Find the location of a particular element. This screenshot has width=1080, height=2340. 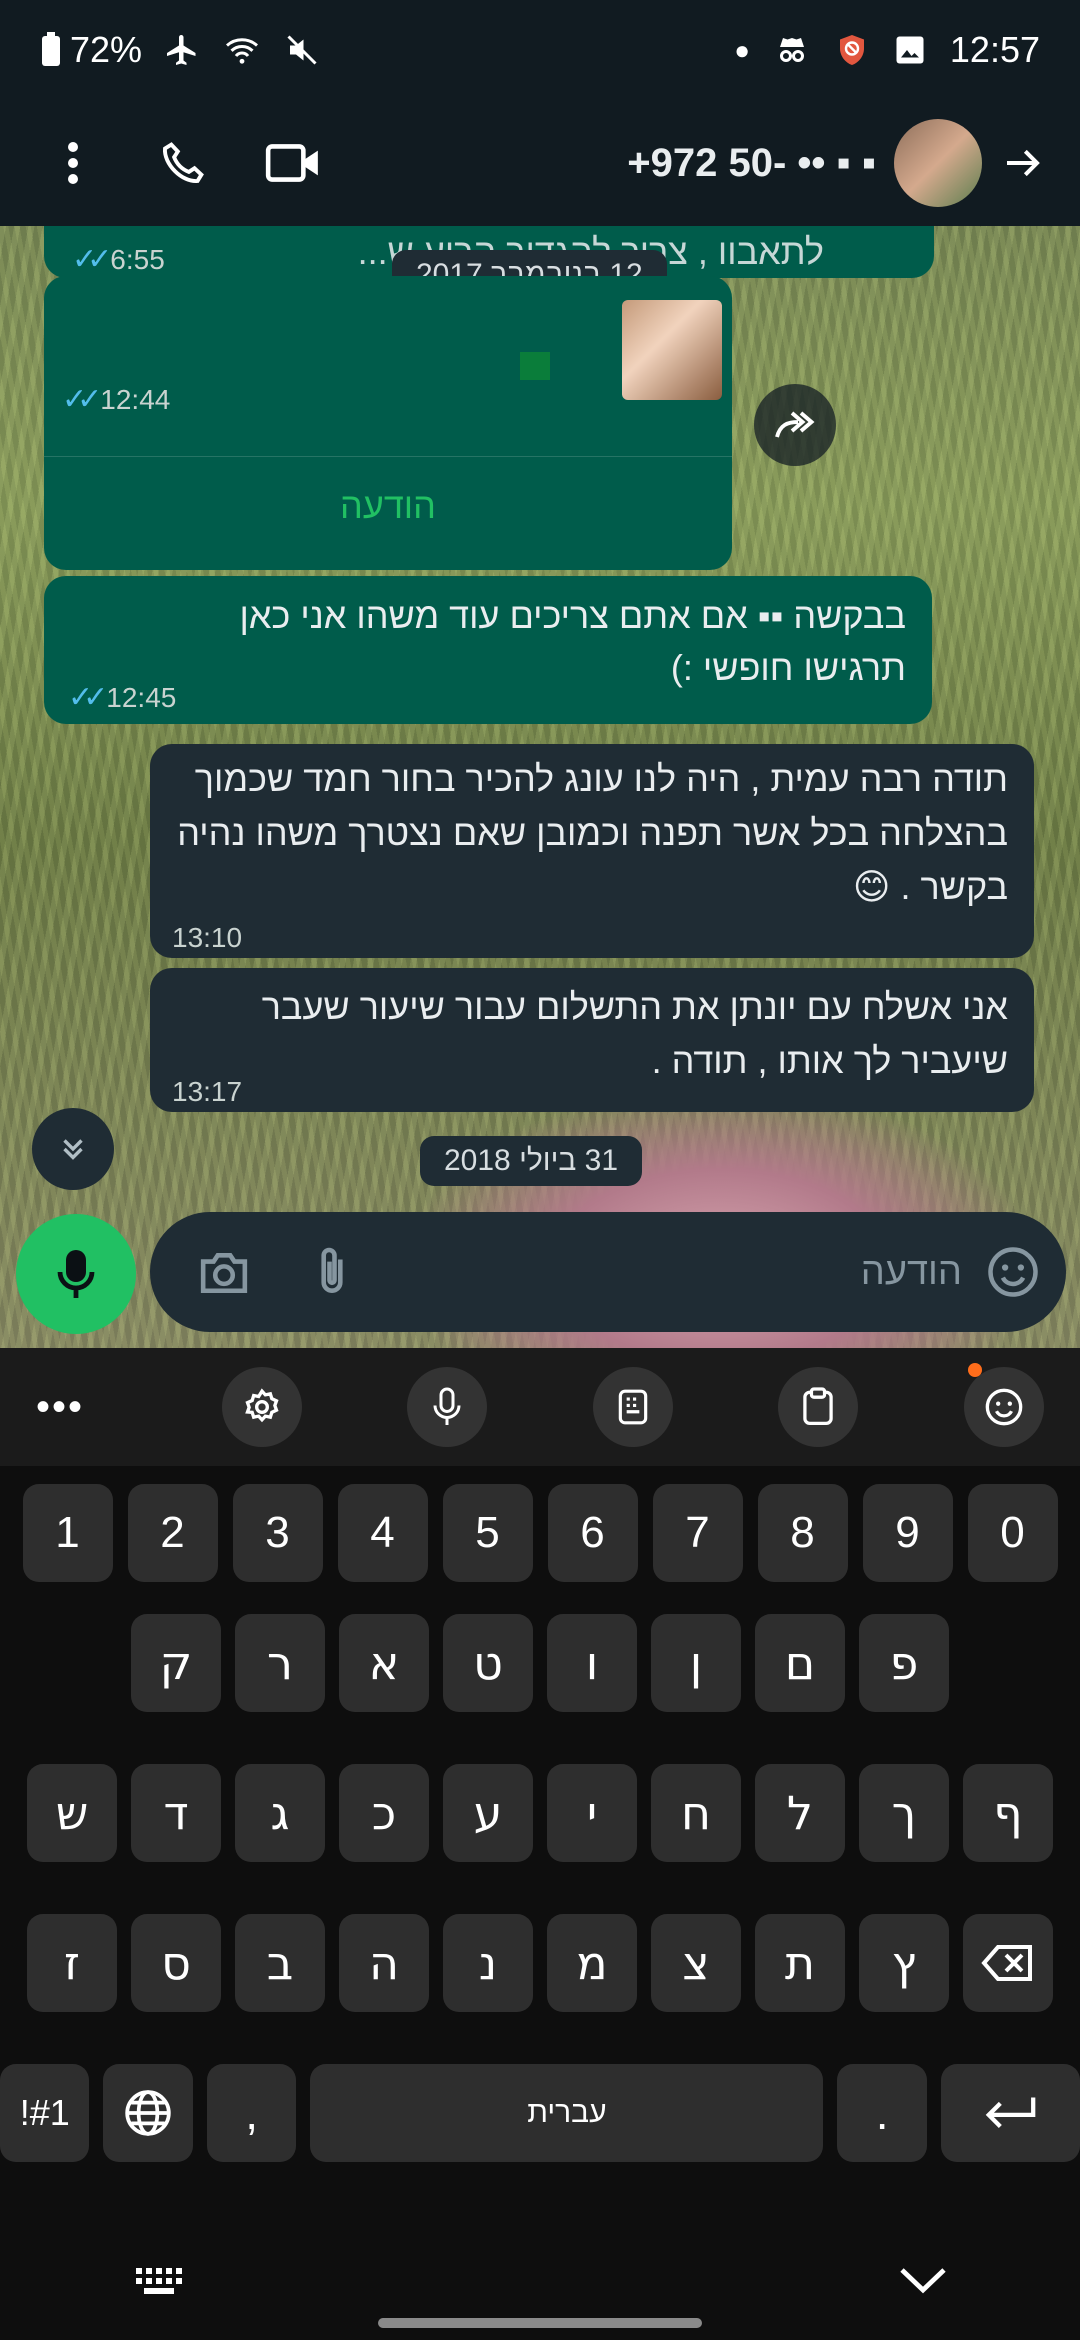

date-chip: 31 ביולי 2018 is located at coordinates (531, 1161).